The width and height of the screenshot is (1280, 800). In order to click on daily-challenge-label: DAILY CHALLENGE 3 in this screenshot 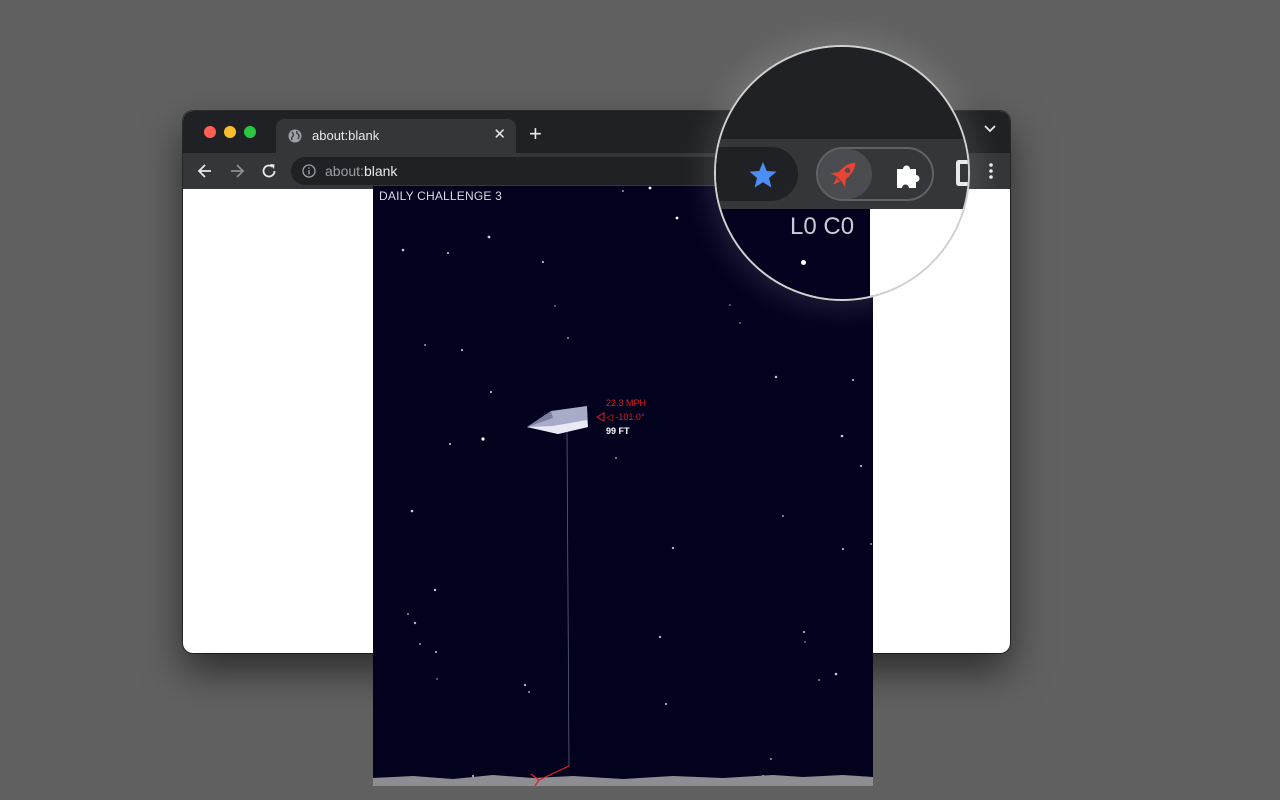, I will do `click(441, 196)`.